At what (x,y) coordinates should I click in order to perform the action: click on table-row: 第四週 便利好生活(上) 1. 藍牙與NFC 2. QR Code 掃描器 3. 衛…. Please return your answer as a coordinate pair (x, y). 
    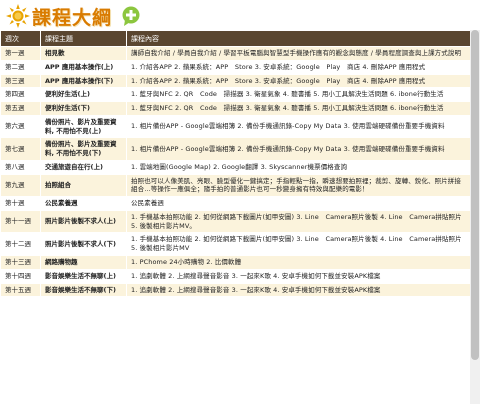
    Looking at the image, I should click on (235, 95).